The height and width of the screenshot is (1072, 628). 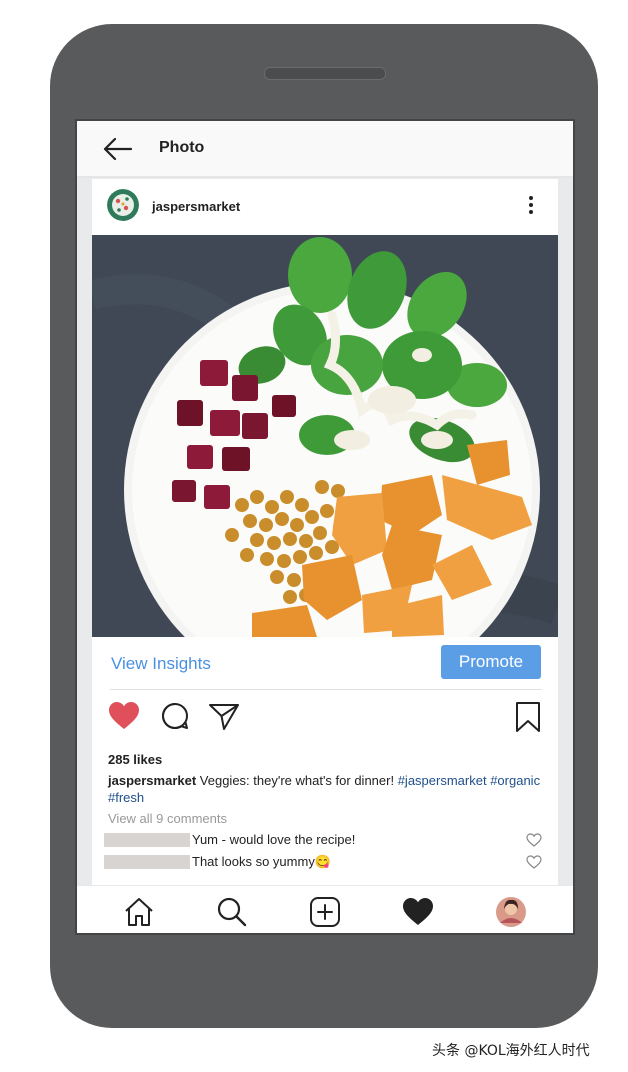 I want to click on hashtag: #jaspersmarket, so click(x=442, y=780).